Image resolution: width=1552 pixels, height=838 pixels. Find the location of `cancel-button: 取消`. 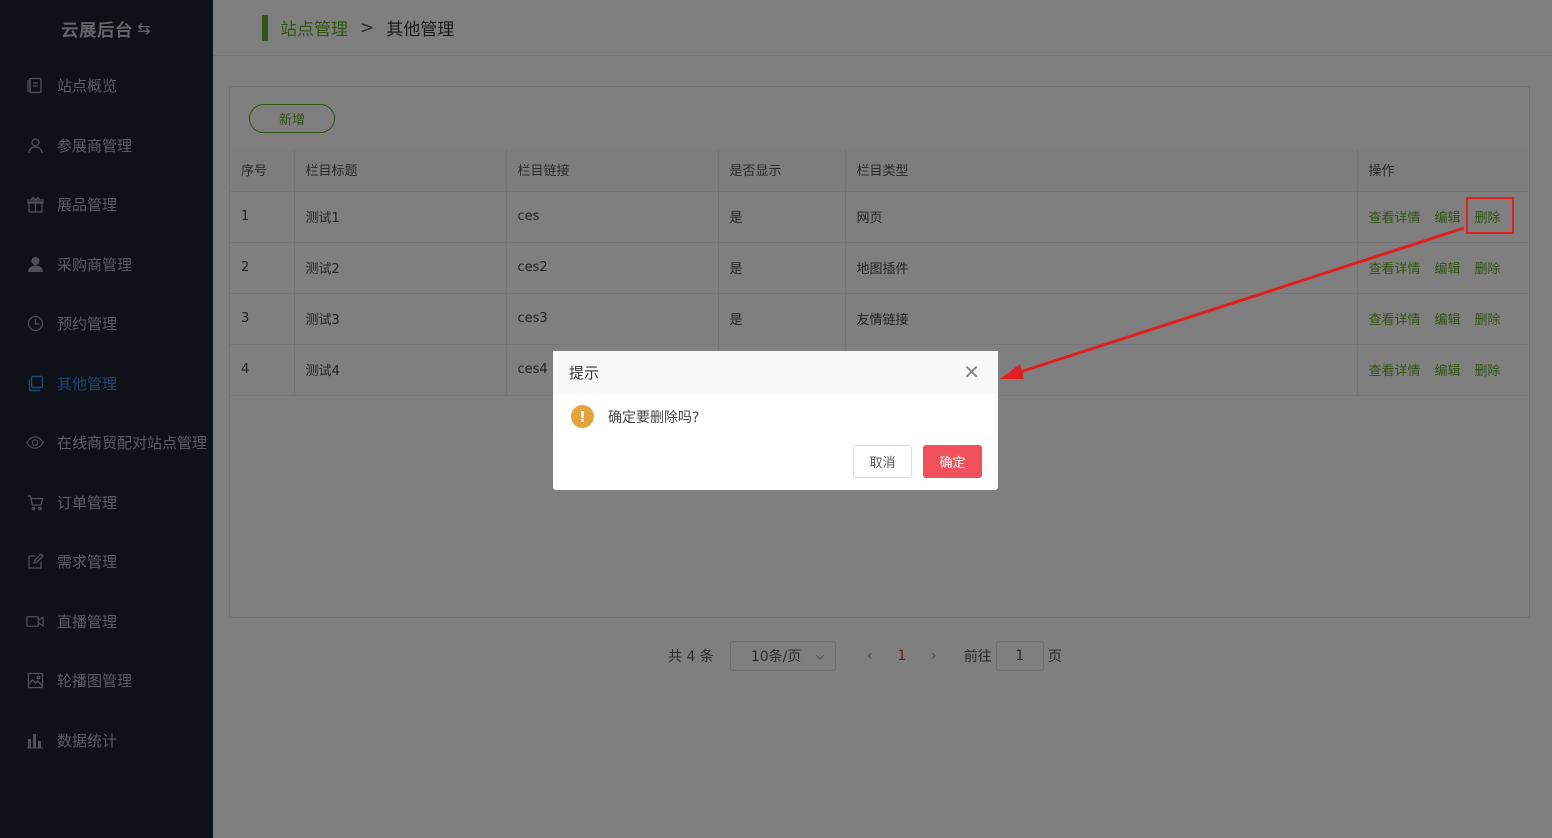

cancel-button: 取消 is located at coordinates (882, 461).